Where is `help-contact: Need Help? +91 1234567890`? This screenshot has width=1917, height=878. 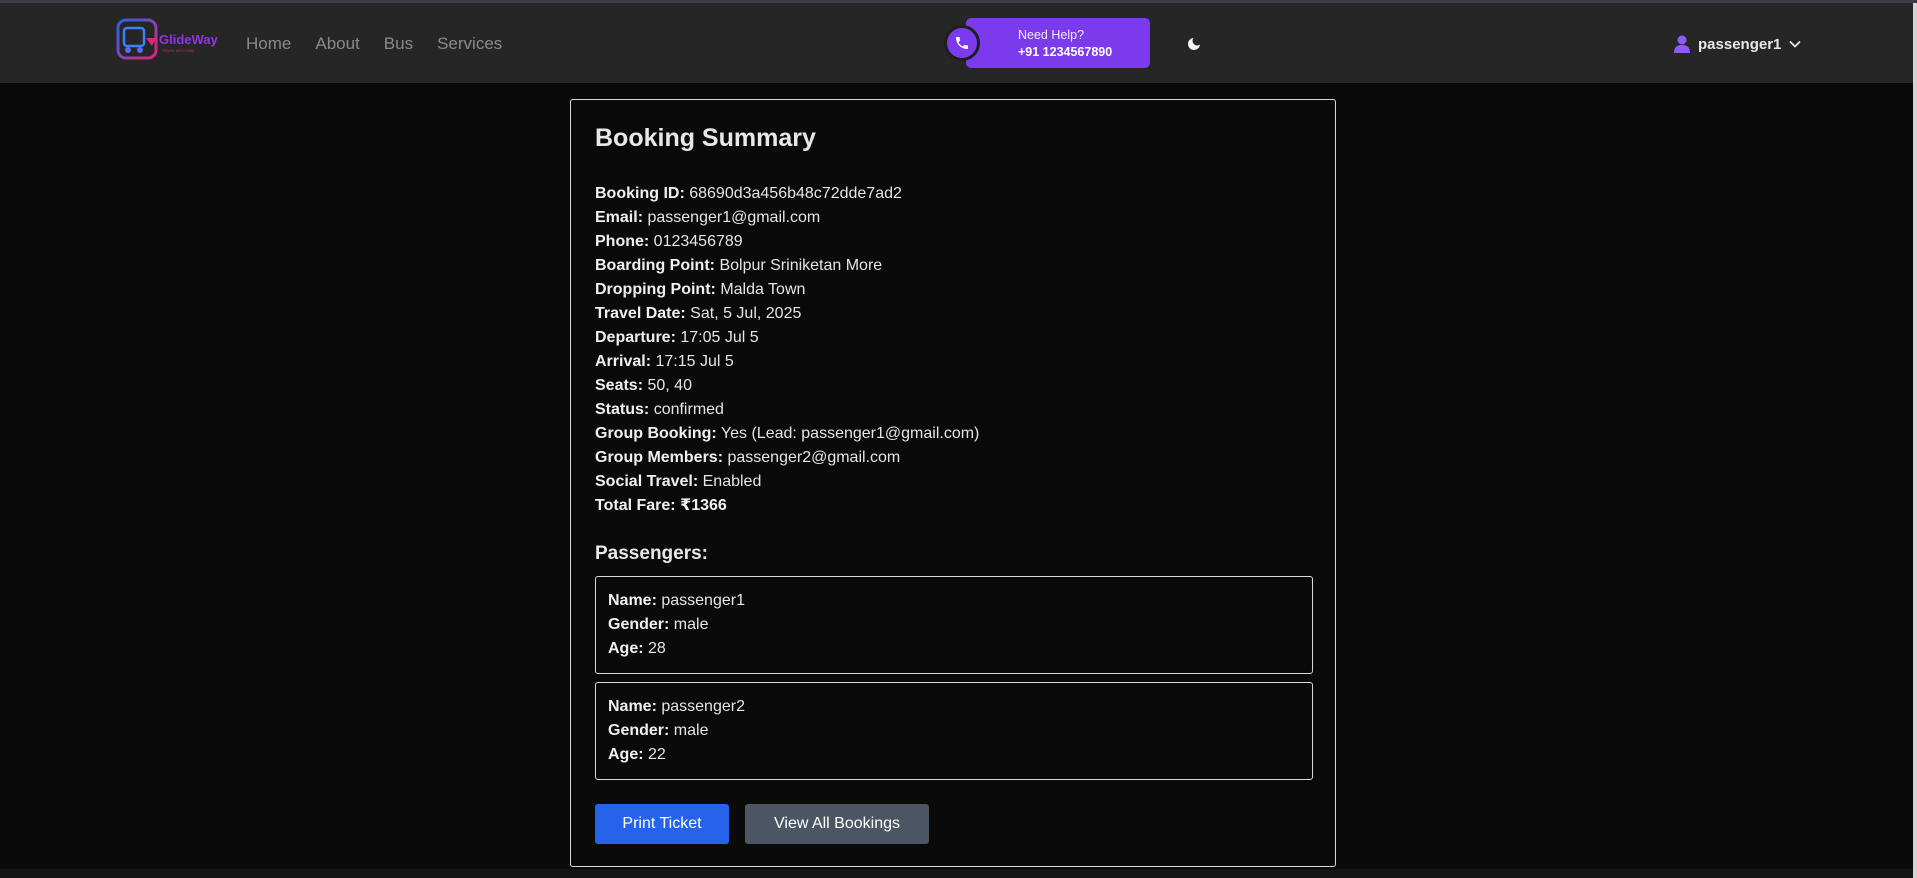 help-contact: Need Help? +91 1234567890 is located at coordinates (1047, 43).